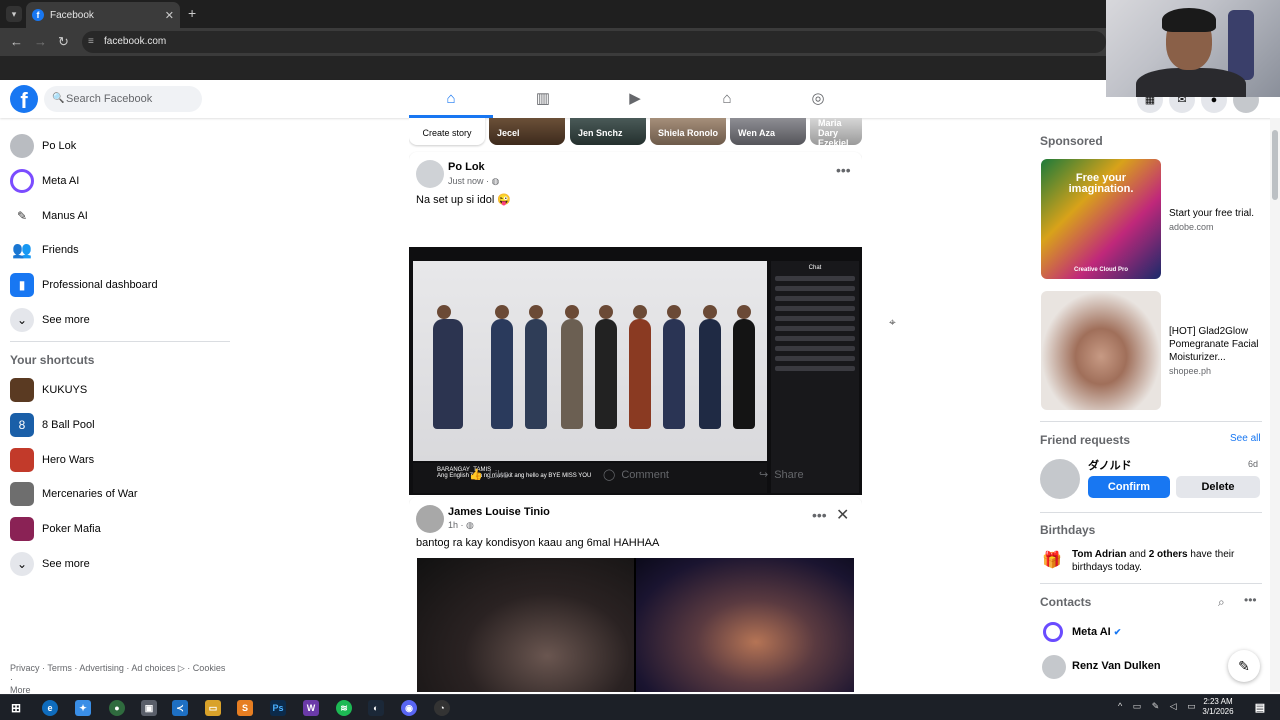 The height and width of the screenshot is (720, 1280). What do you see at coordinates (40, 41) in the screenshot?
I see `forward-icon: →` at bounding box center [40, 41].